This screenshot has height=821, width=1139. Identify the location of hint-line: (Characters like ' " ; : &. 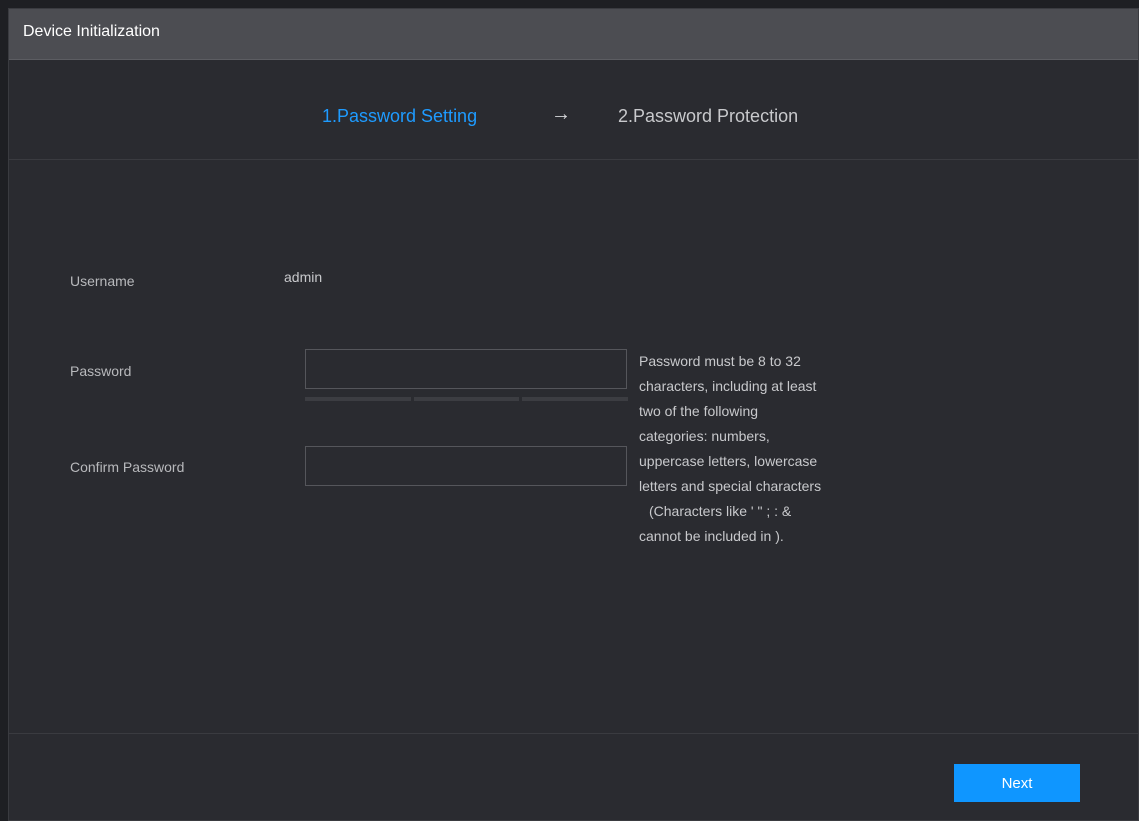
(720, 511).